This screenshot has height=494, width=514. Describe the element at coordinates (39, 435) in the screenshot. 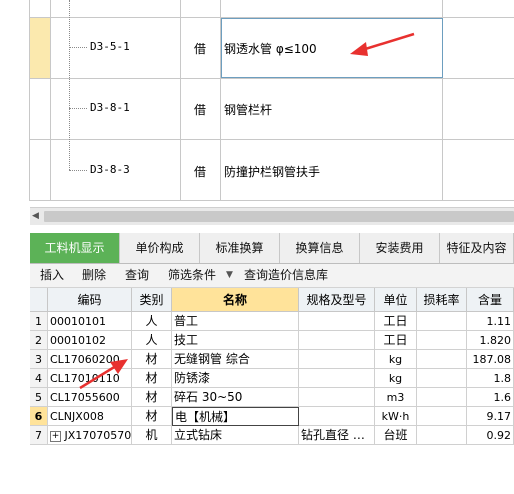

I see `row-number: 7` at that location.